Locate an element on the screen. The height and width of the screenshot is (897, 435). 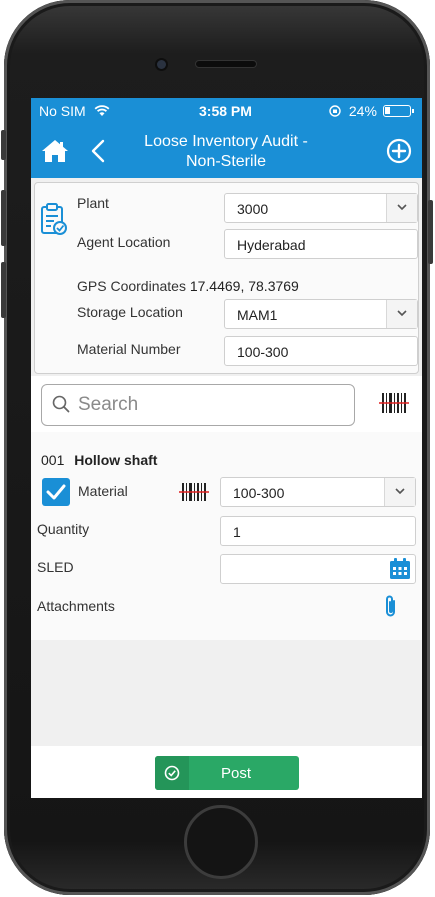
calendar-icon is located at coordinates (400, 569).